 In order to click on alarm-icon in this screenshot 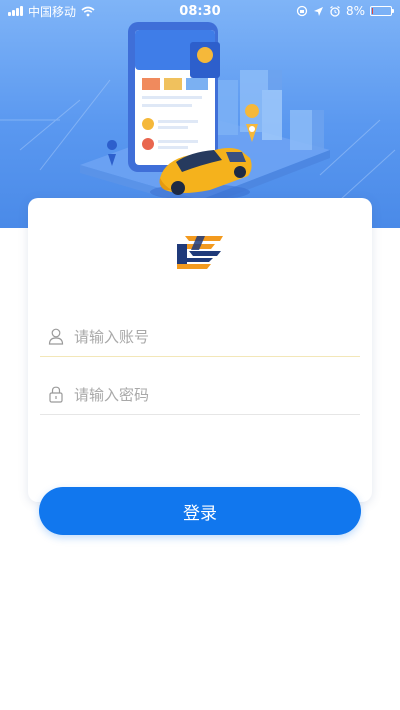, I will do `click(335, 11)`.